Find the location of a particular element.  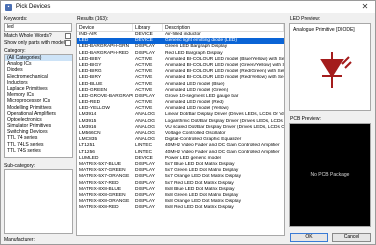

pcb-preview-message: No PCB Package is located at coordinates (330, 175).